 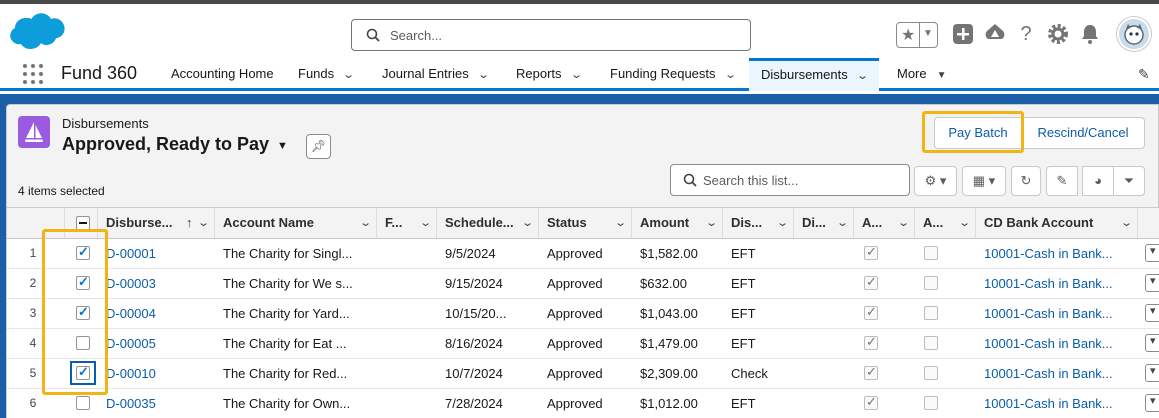 I want to click on disbursement-id-link: D-00005, so click(x=156, y=343).